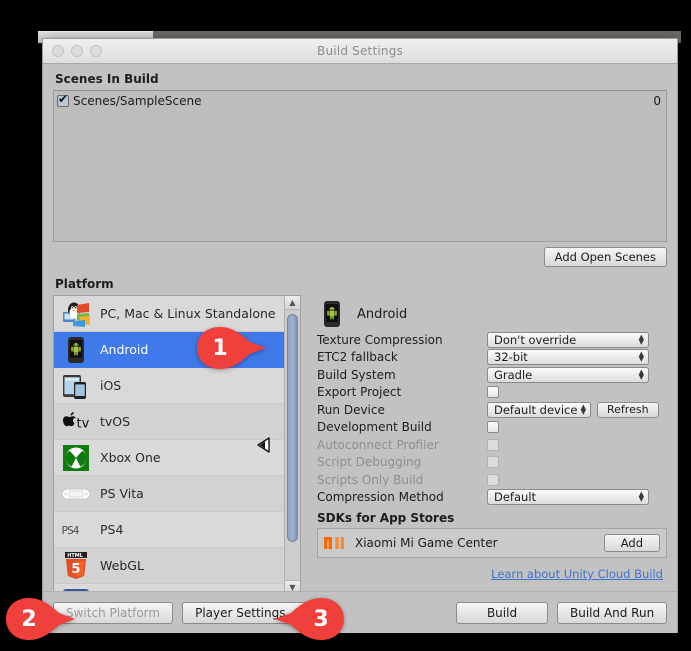 The height and width of the screenshot is (651, 691). I want to click on platform-item-label: PS4, so click(112, 529).